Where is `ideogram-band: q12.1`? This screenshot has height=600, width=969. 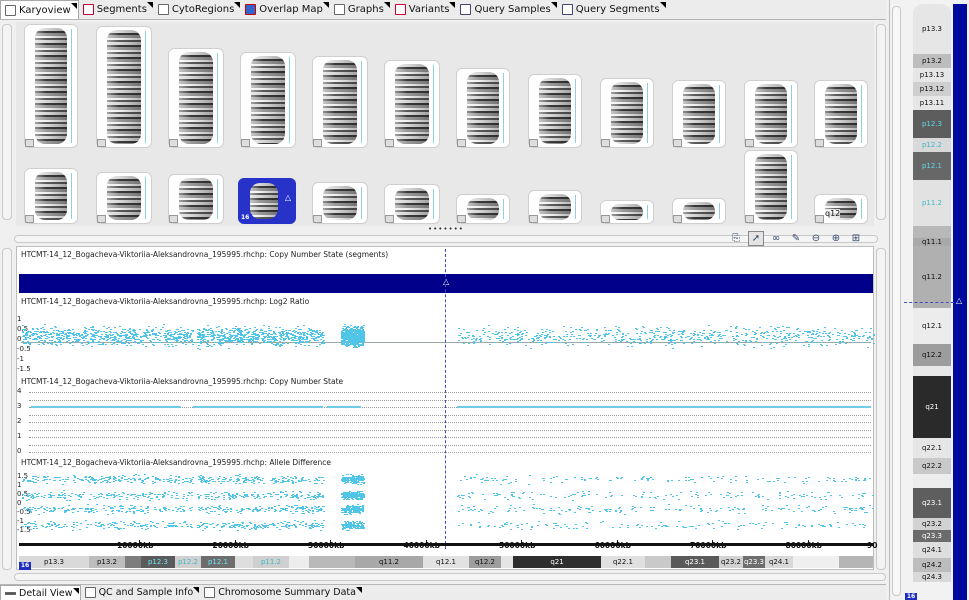 ideogram-band: q12.1 is located at coordinates (446, 562).